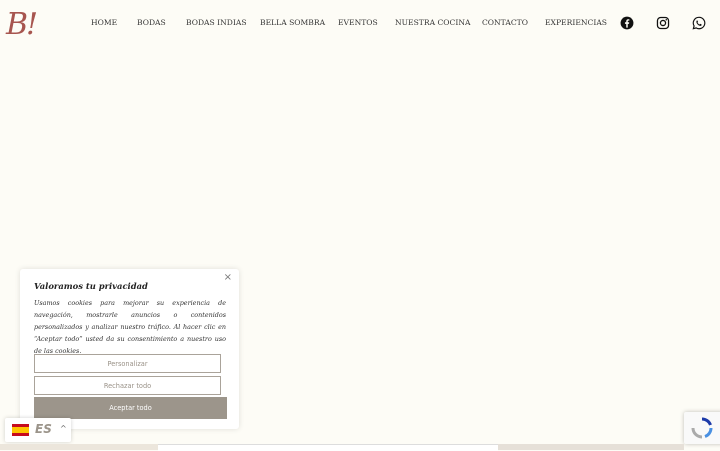 This screenshot has height=451, width=720. What do you see at coordinates (127, 385) in the screenshot?
I see `reject-all-button: Rechazar todo` at bounding box center [127, 385].